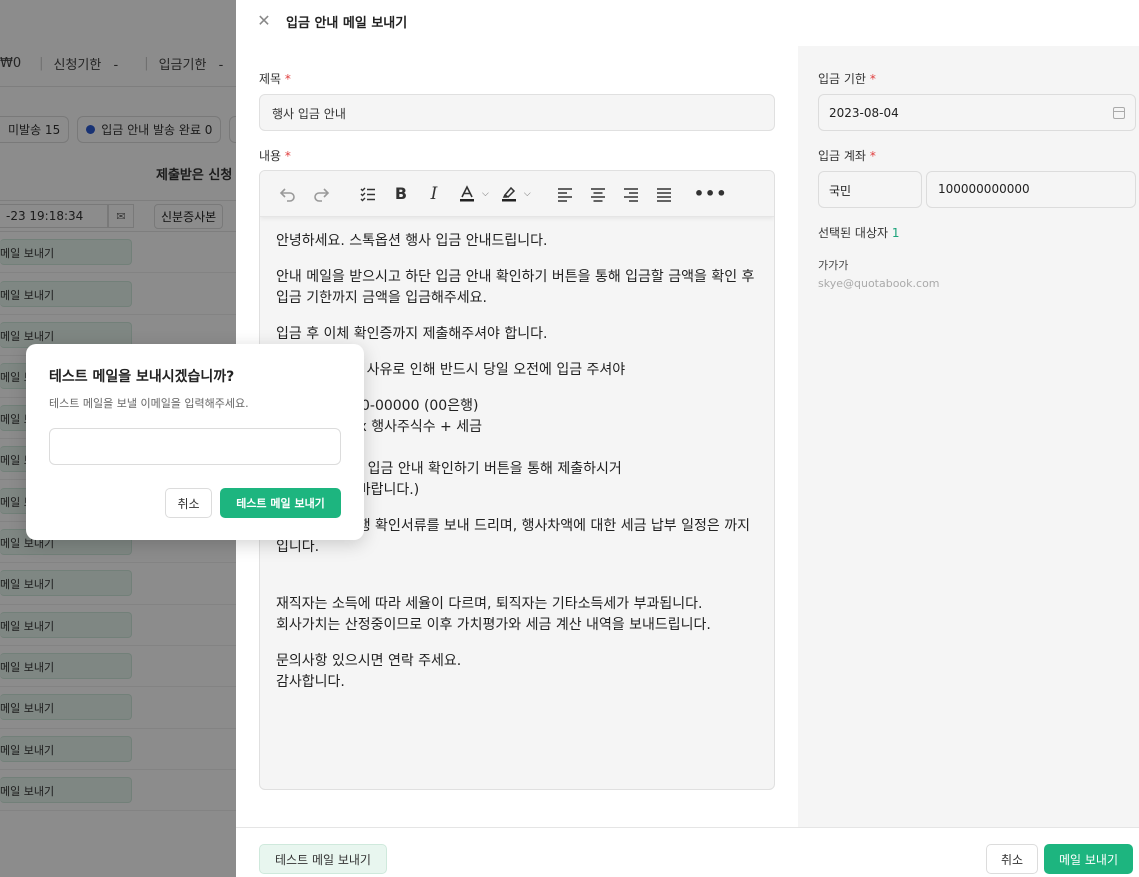 This screenshot has height=877, width=1139. Describe the element at coordinates (1031, 189) in the screenshot. I see `account-number-field: 100000000000` at that location.